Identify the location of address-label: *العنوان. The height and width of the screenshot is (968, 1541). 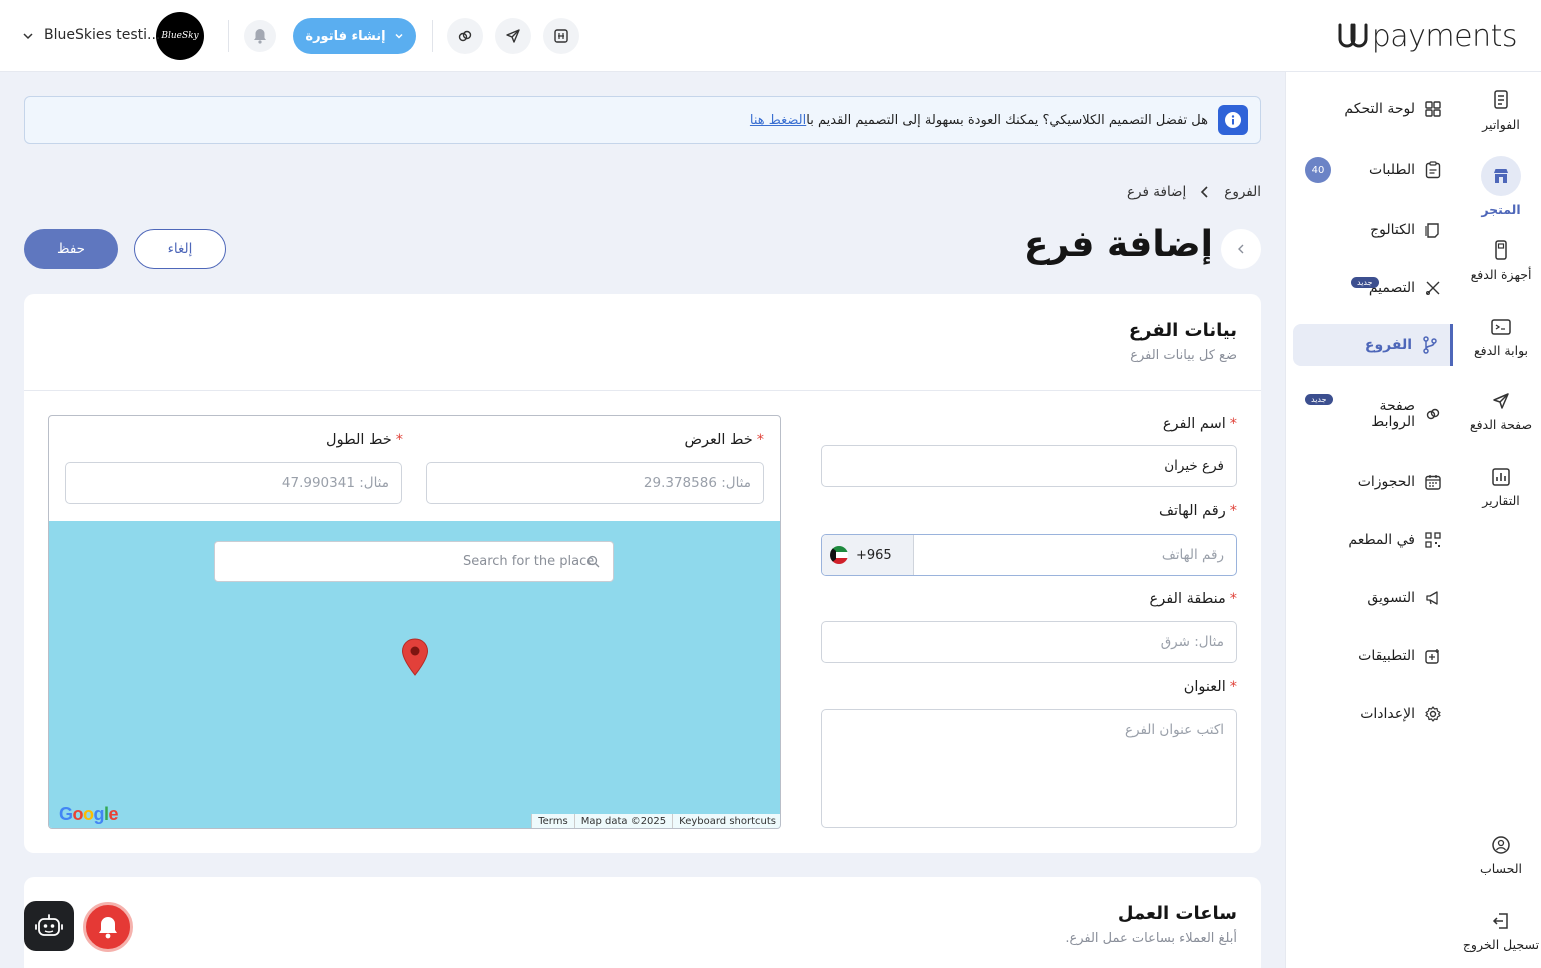
(1210, 687).